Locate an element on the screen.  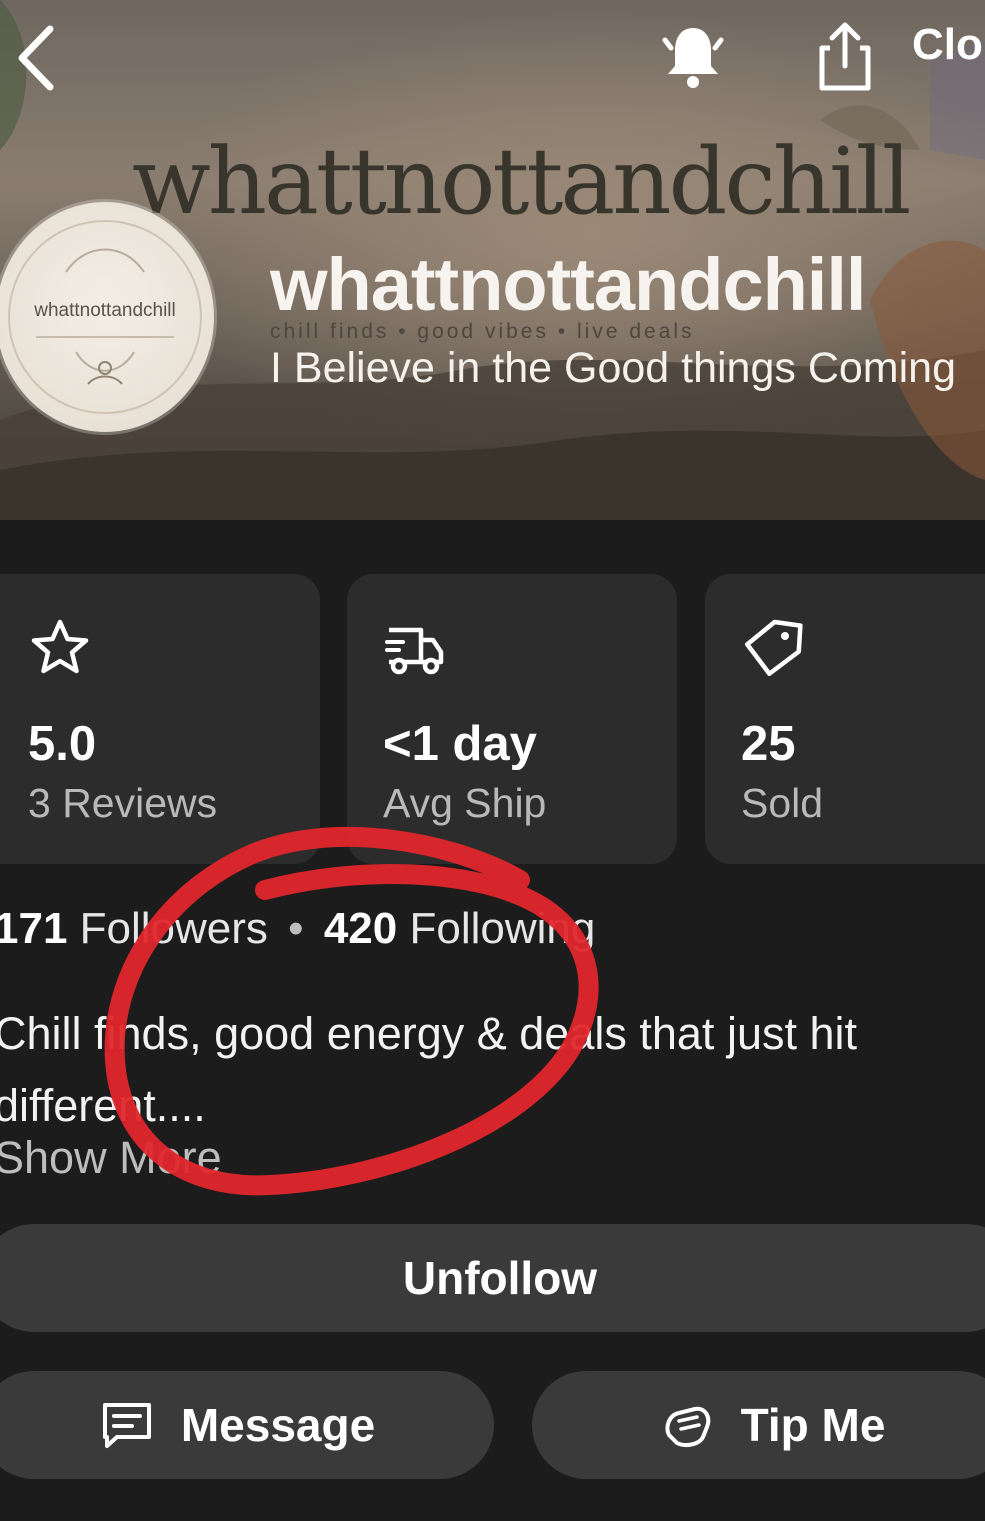
rating-value: 5.0 is located at coordinates (62, 744).